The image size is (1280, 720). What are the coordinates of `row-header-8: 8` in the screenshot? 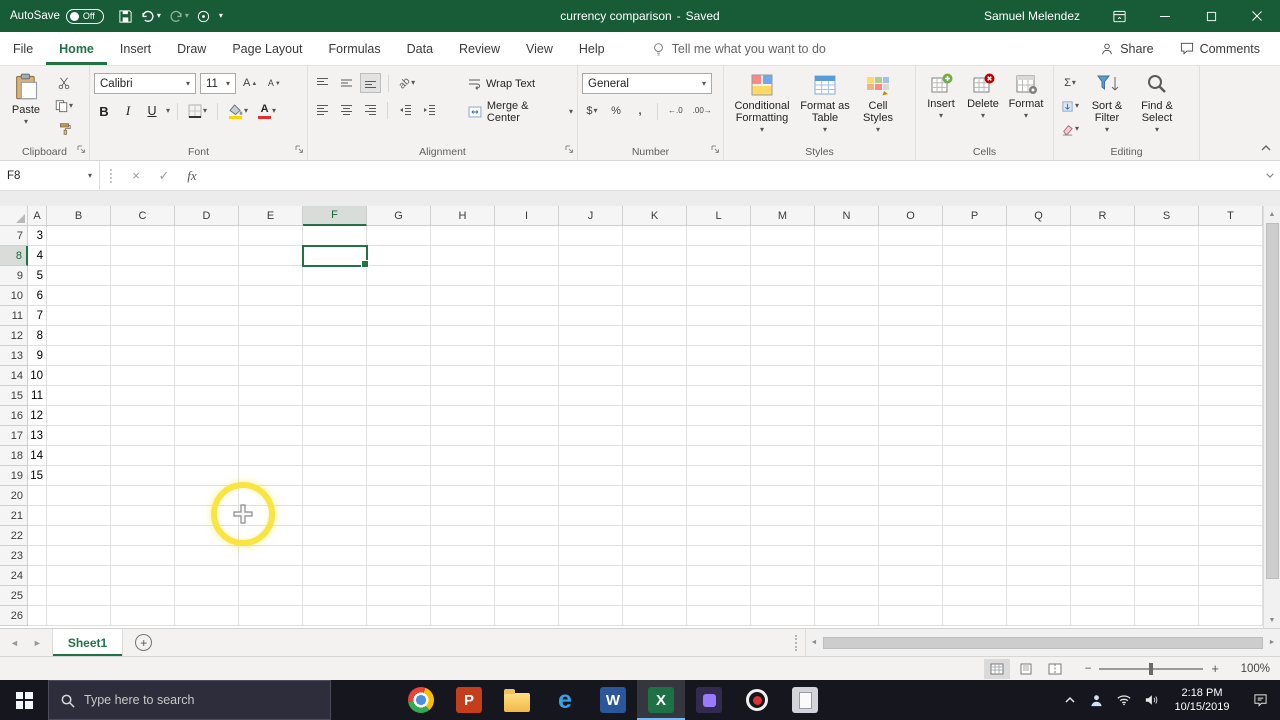 It's located at (14, 256).